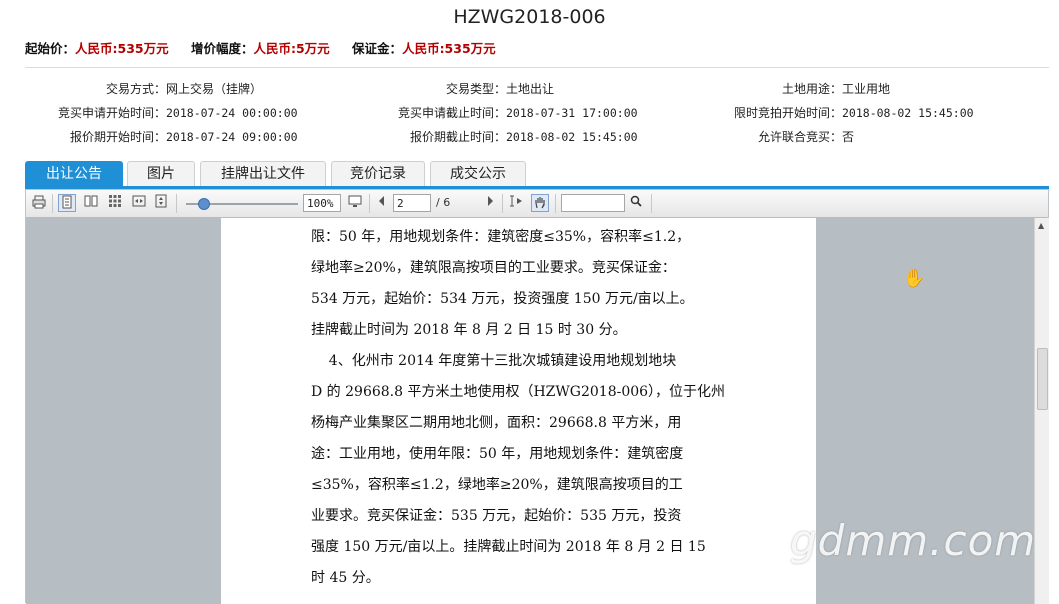 The height and width of the screenshot is (604, 1059). What do you see at coordinates (378, 174) in the screenshot?
I see `tab-bid-records: 竞价记录` at bounding box center [378, 174].